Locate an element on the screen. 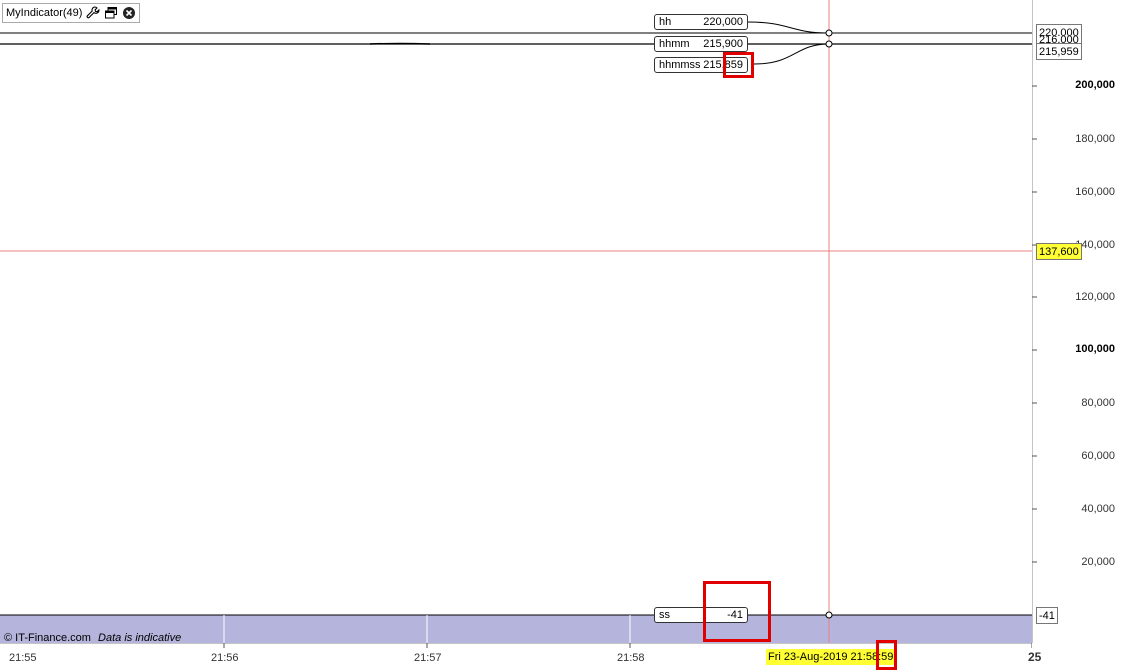  hhmmss-label-name: hhmmss is located at coordinates (680, 65).